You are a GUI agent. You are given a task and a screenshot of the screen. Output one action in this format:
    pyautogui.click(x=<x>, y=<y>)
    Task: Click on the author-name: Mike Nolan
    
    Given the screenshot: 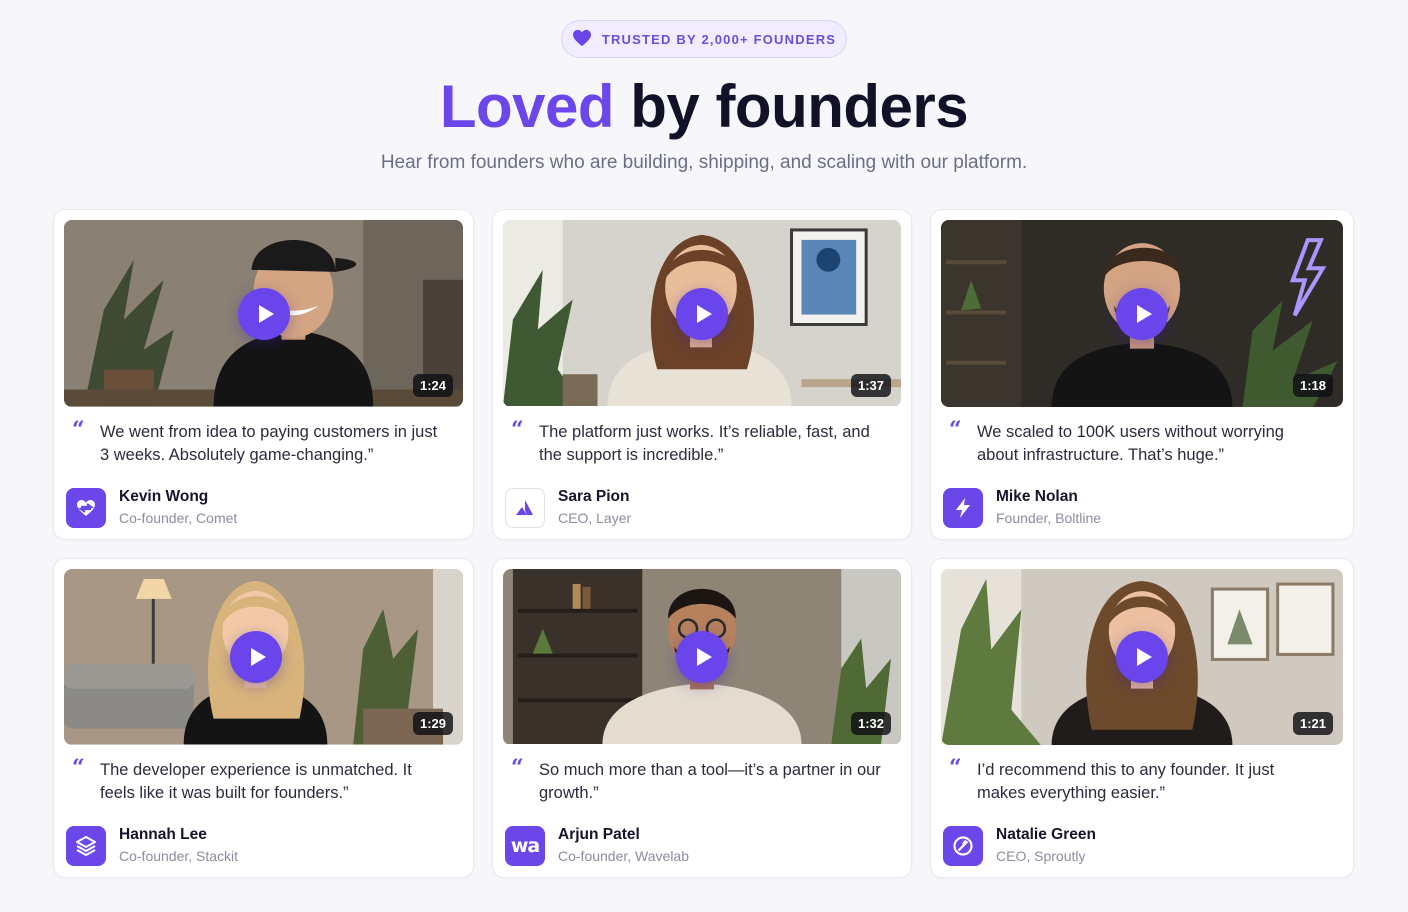 What is the action you would take?
    pyautogui.click(x=1037, y=496)
    